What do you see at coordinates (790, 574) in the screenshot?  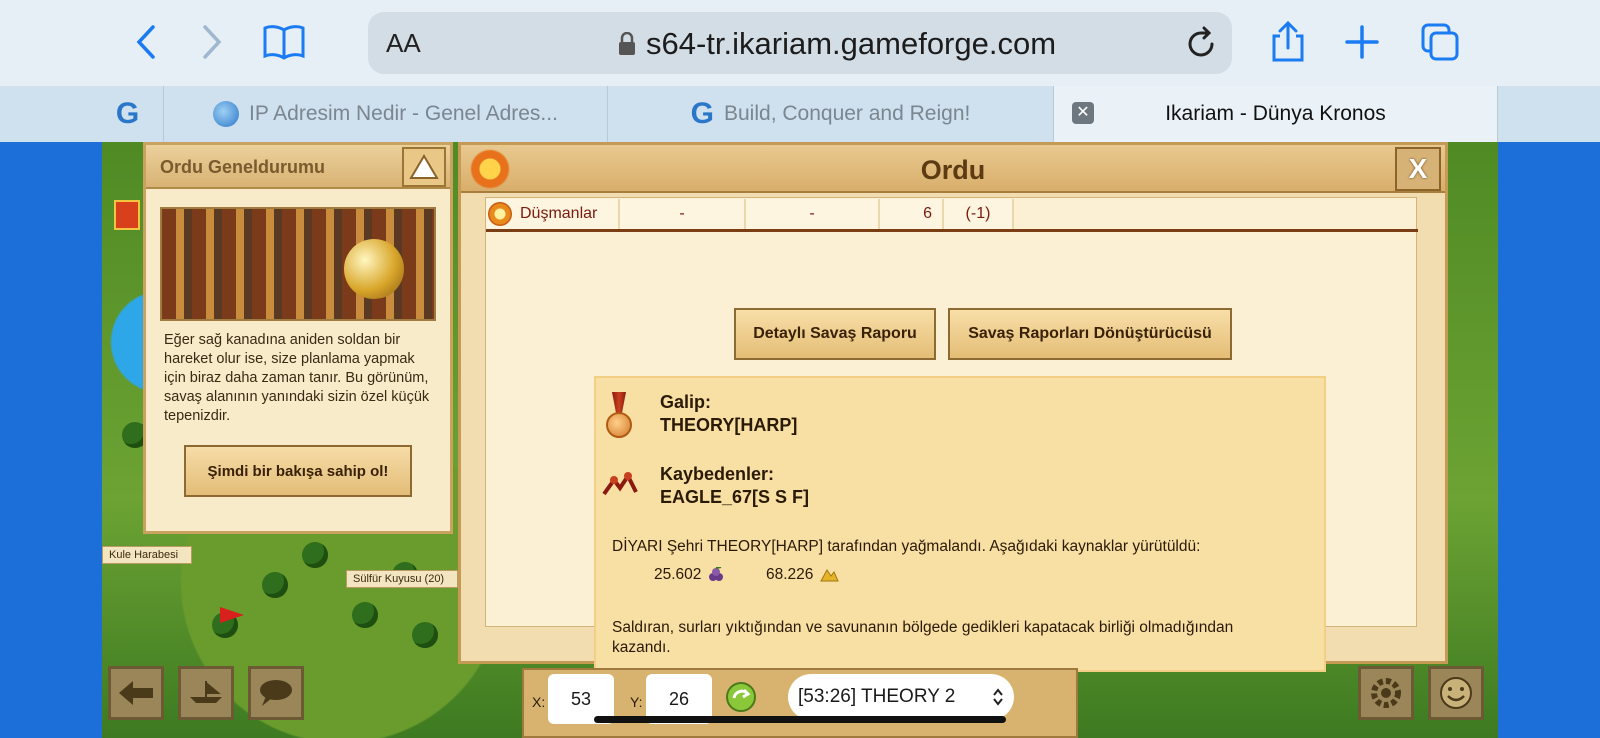 I see `resource-amount: 68.226` at bounding box center [790, 574].